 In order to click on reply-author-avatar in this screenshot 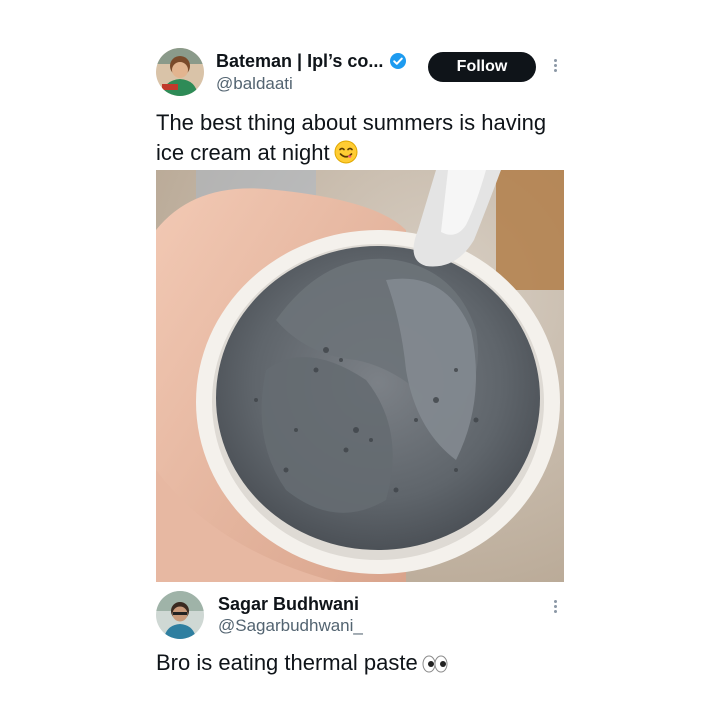, I will do `click(180, 615)`.